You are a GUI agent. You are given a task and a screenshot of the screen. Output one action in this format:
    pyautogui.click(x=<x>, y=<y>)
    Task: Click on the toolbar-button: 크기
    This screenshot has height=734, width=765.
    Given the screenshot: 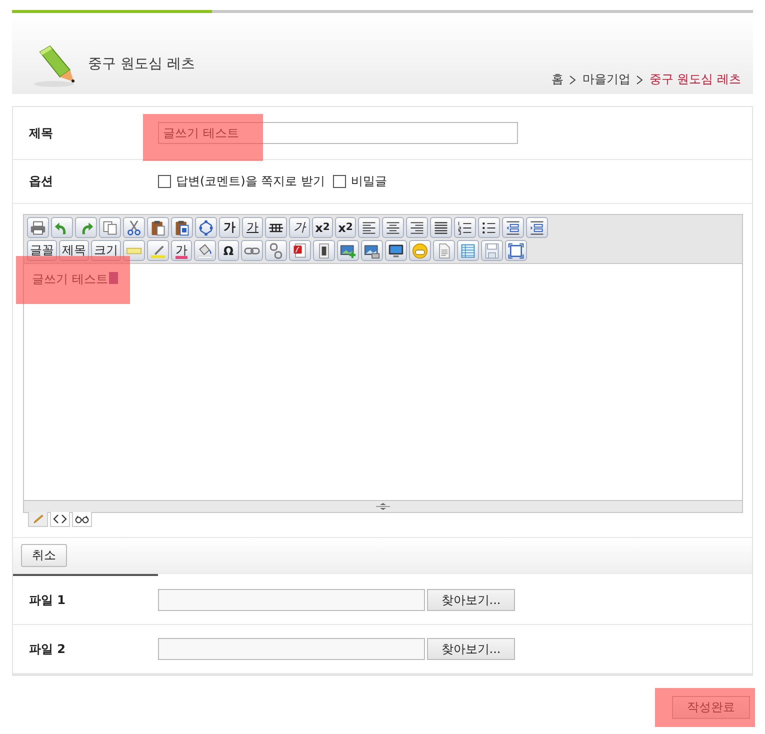 What is the action you would take?
    pyautogui.click(x=106, y=250)
    